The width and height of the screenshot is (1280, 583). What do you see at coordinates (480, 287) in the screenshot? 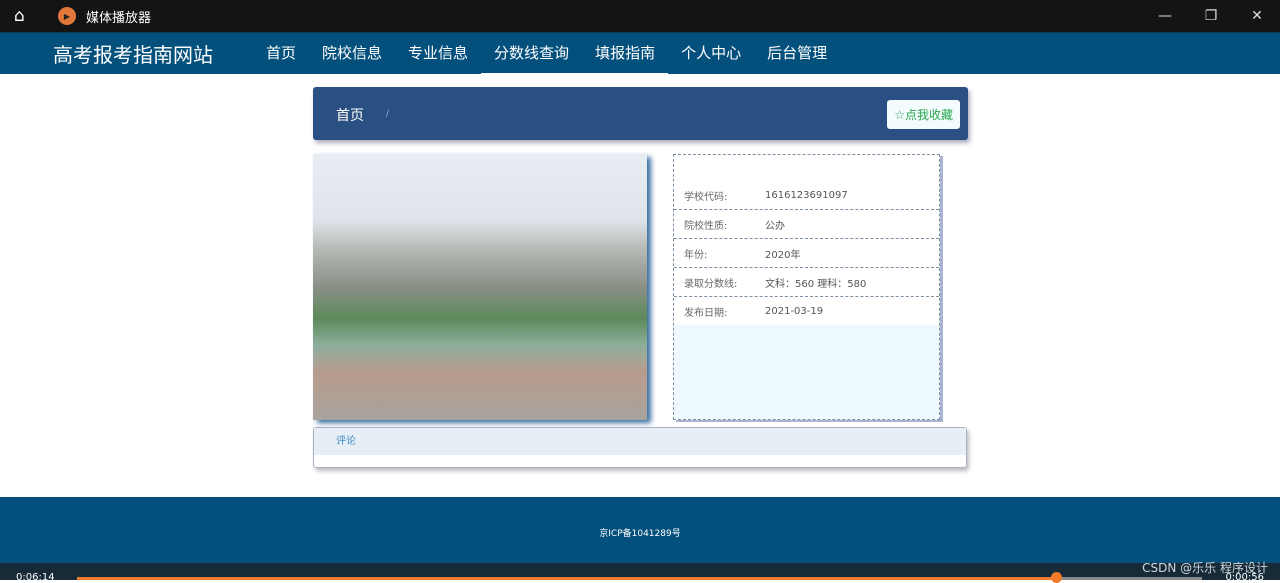
I see `school-photo` at bounding box center [480, 287].